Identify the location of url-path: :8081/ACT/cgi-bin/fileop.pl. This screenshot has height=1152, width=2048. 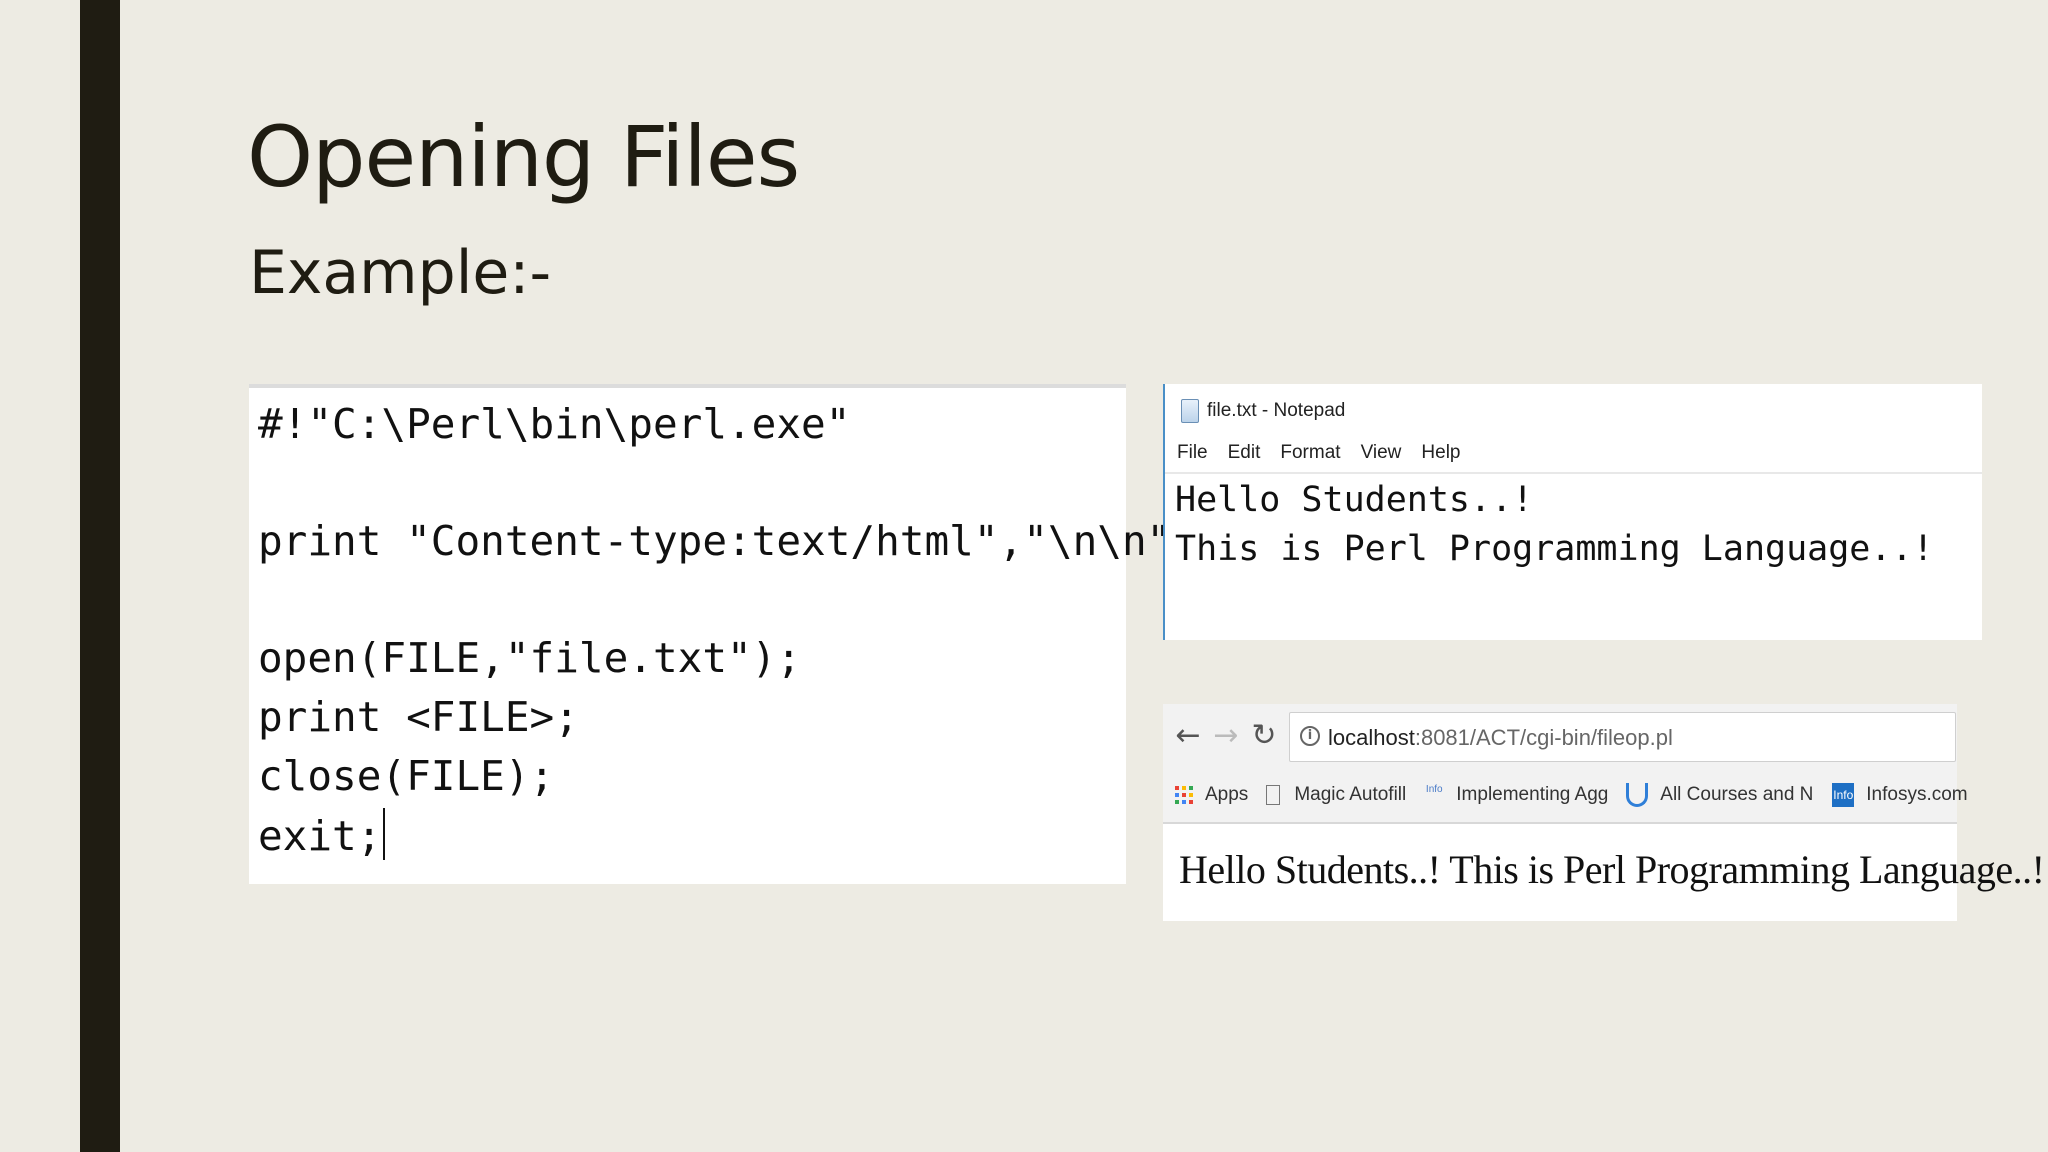
(1543, 737).